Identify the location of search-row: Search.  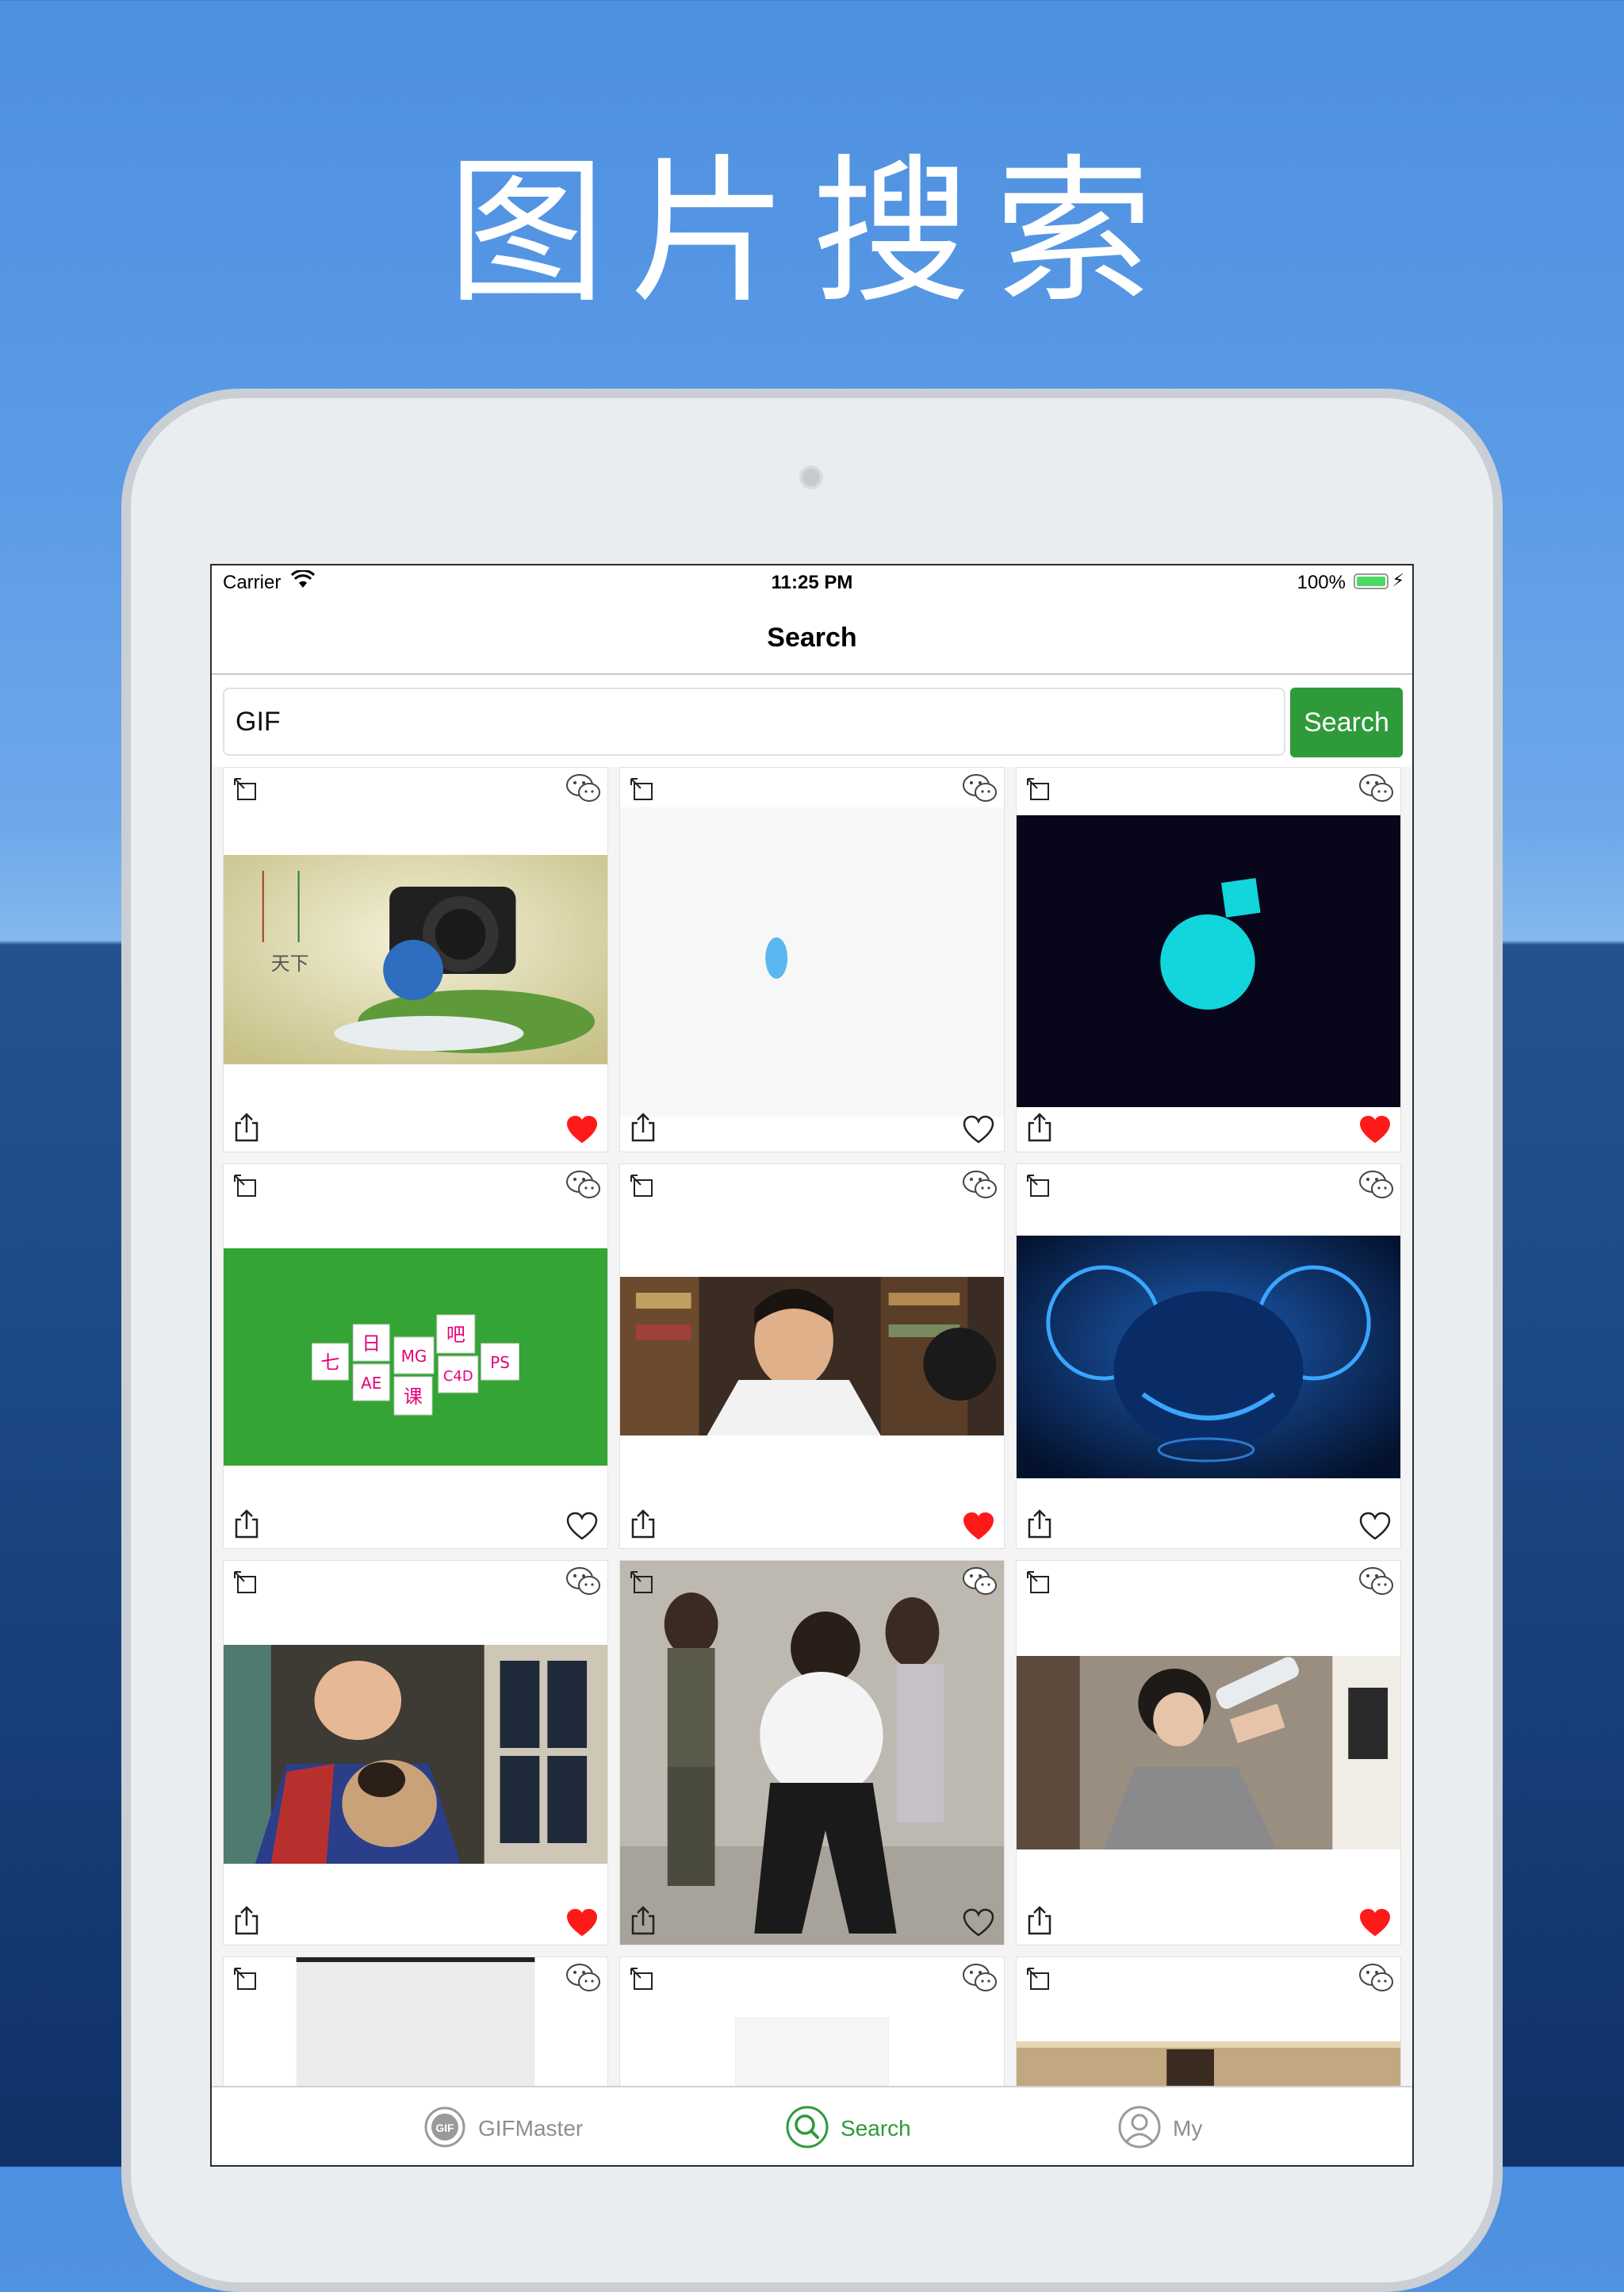
(812, 721).